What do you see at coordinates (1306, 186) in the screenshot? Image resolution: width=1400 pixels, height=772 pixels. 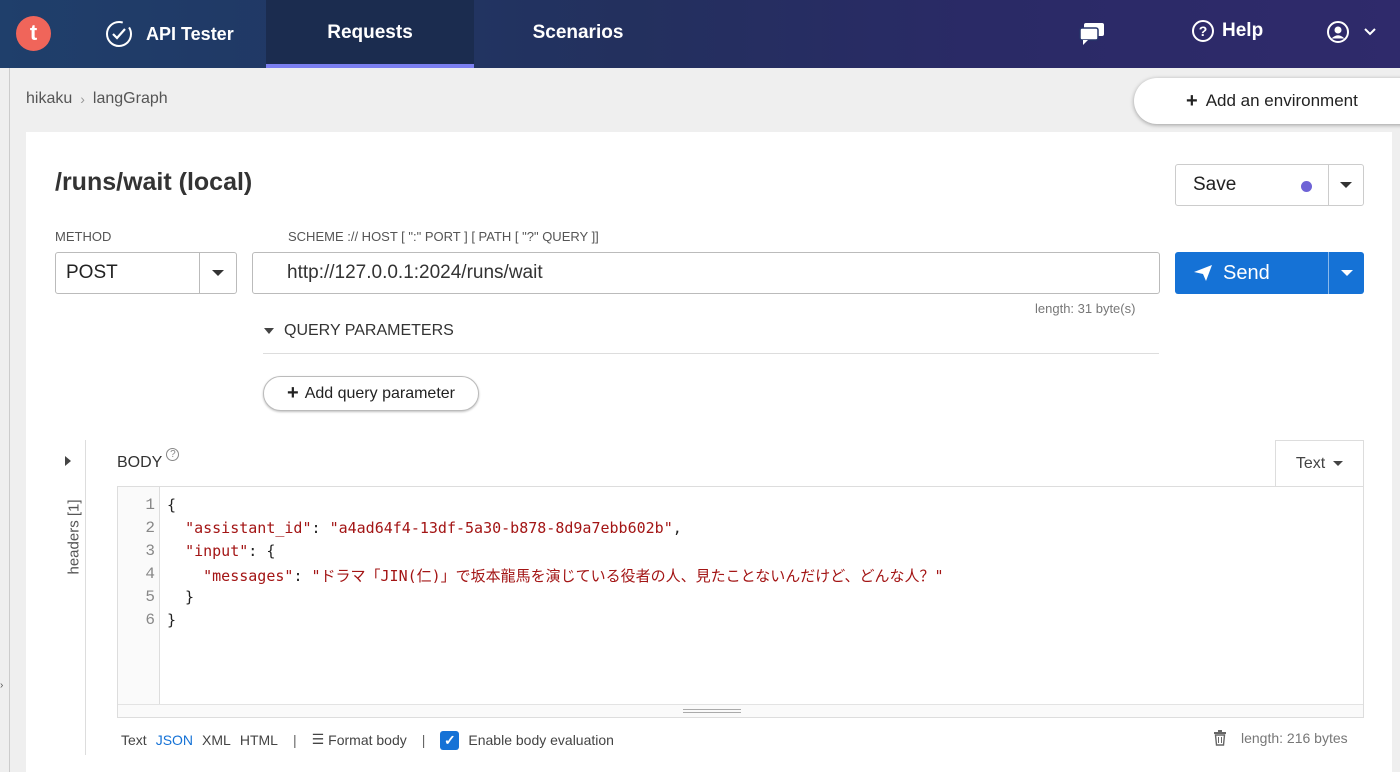 I see `unsaved-indicator` at bounding box center [1306, 186].